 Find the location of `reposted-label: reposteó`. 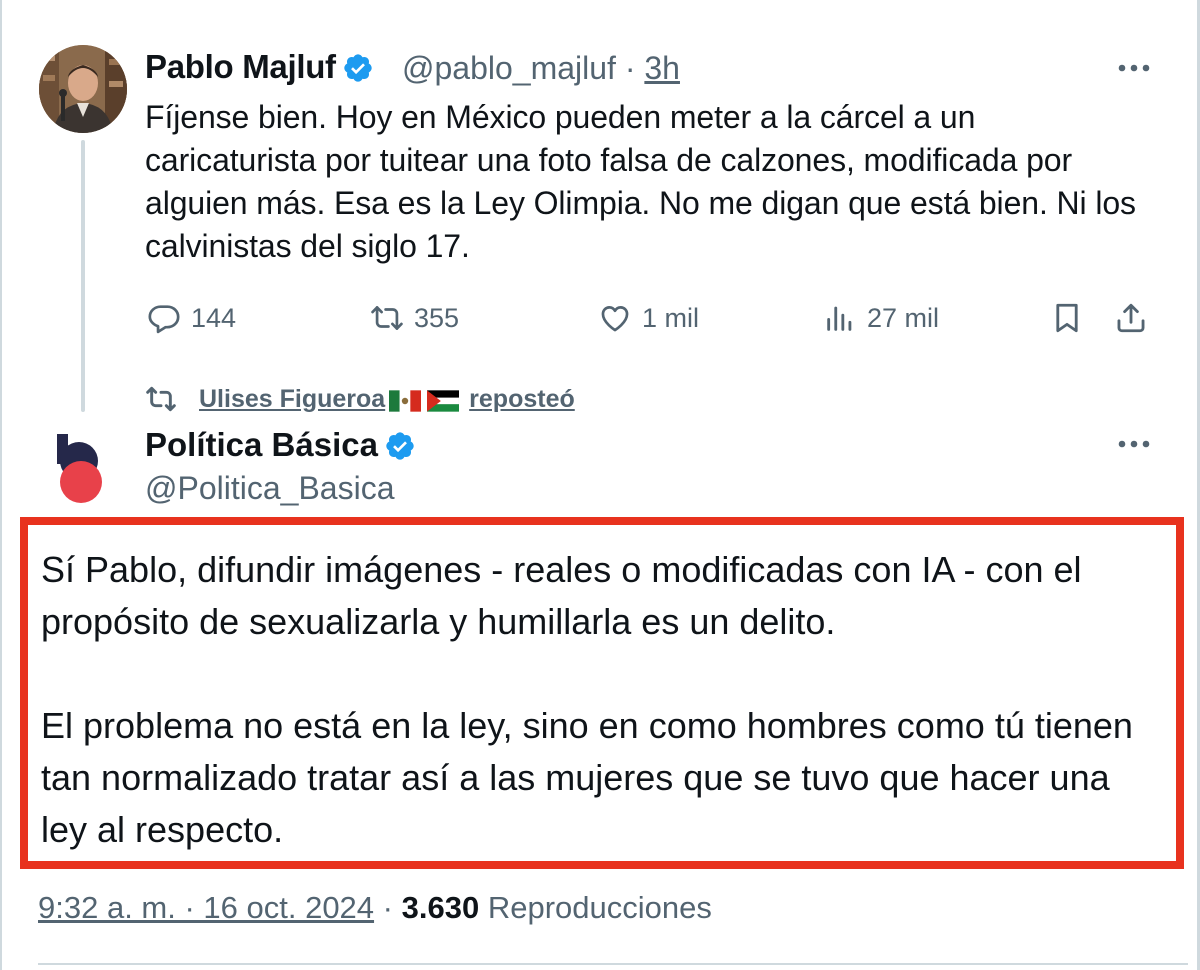

reposted-label: reposteó is located at coordinates (522, 398).